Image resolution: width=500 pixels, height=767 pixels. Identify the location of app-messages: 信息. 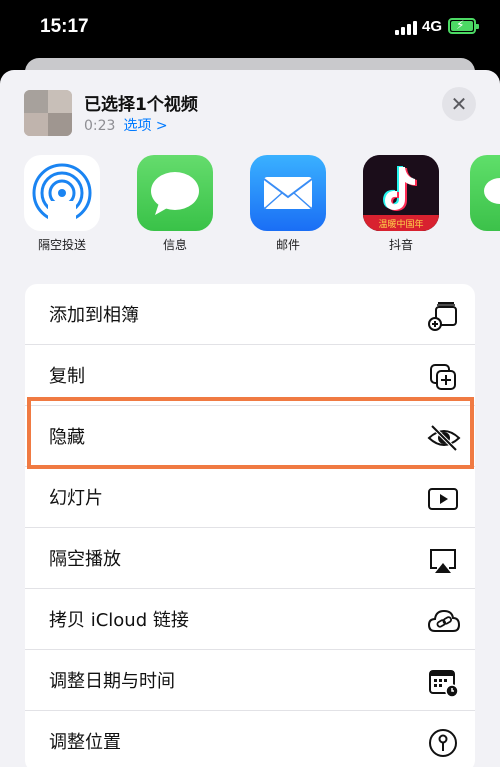
(175, 204).